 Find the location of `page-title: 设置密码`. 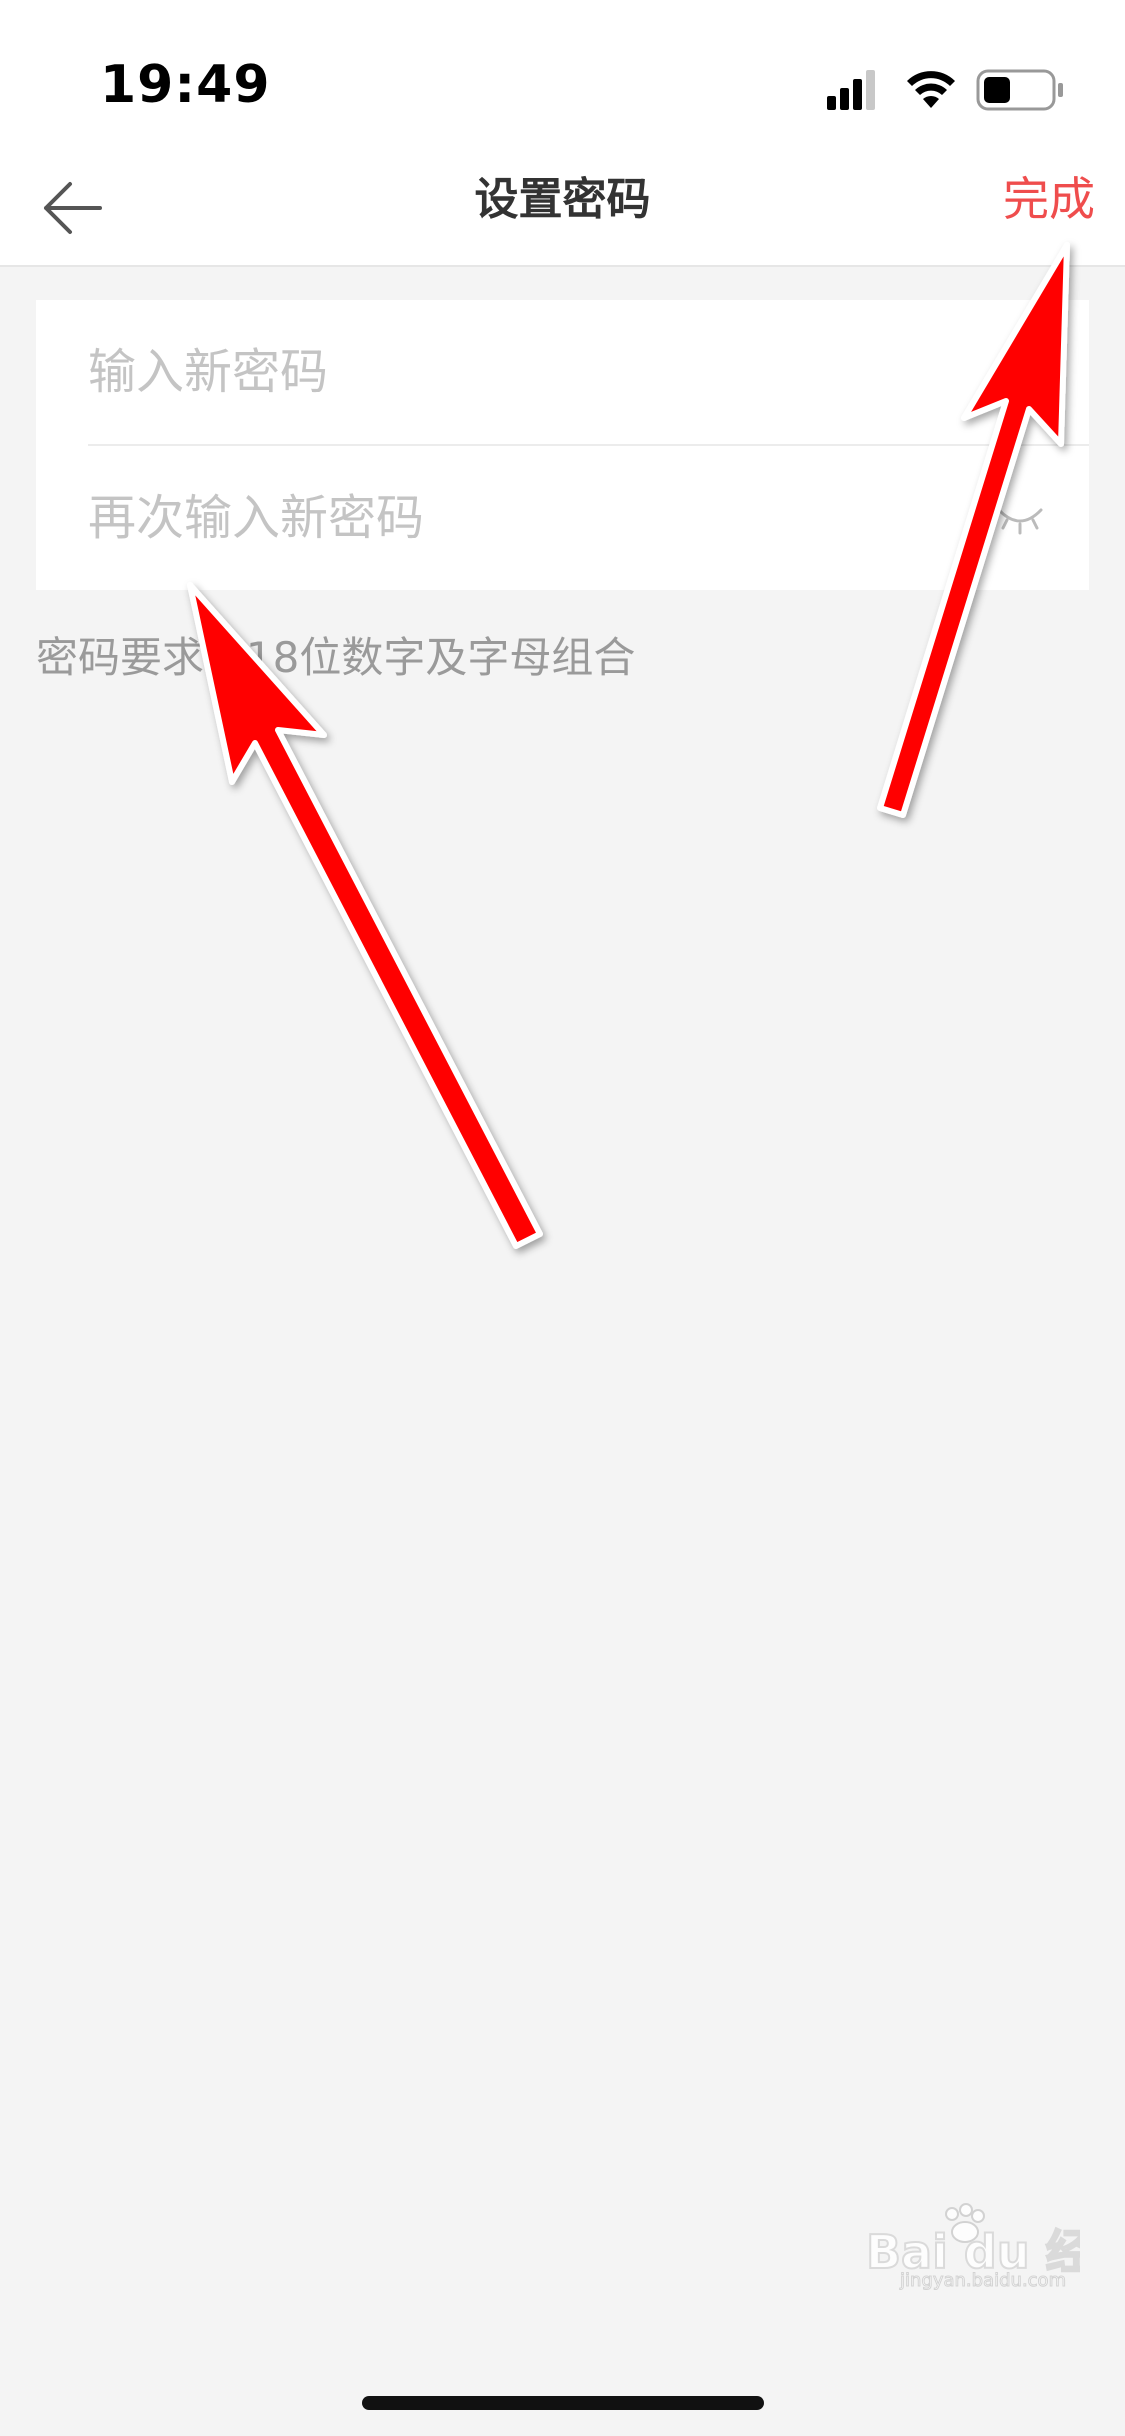

page-title: 设置密码 is located at coordinates (562, 199).